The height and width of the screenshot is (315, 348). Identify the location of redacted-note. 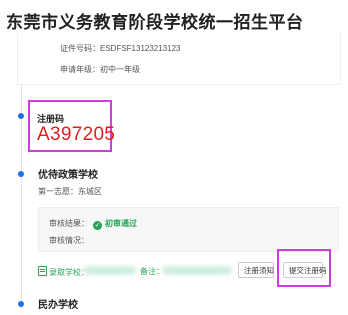
(197, 270).